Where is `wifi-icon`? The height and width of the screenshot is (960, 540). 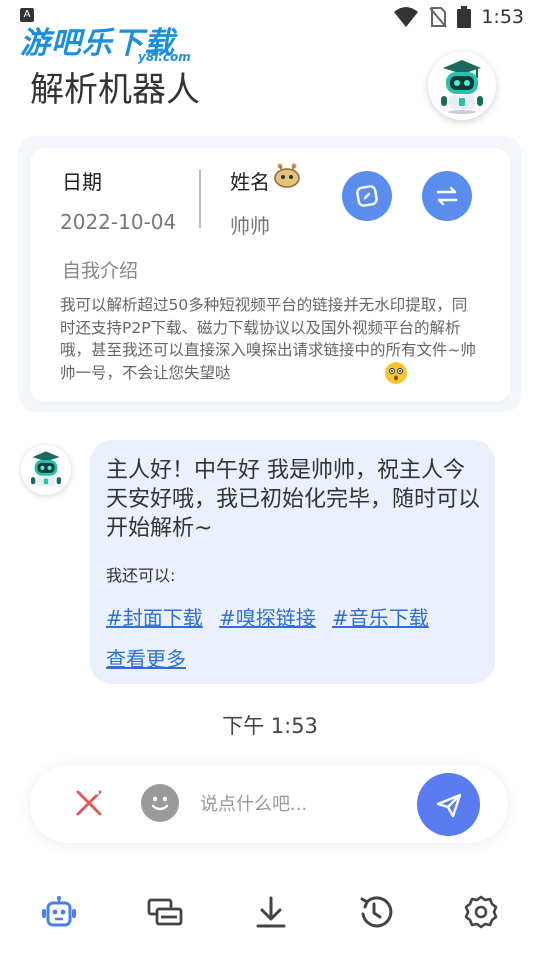
wifi-icon is located at coordinates (406, 17).